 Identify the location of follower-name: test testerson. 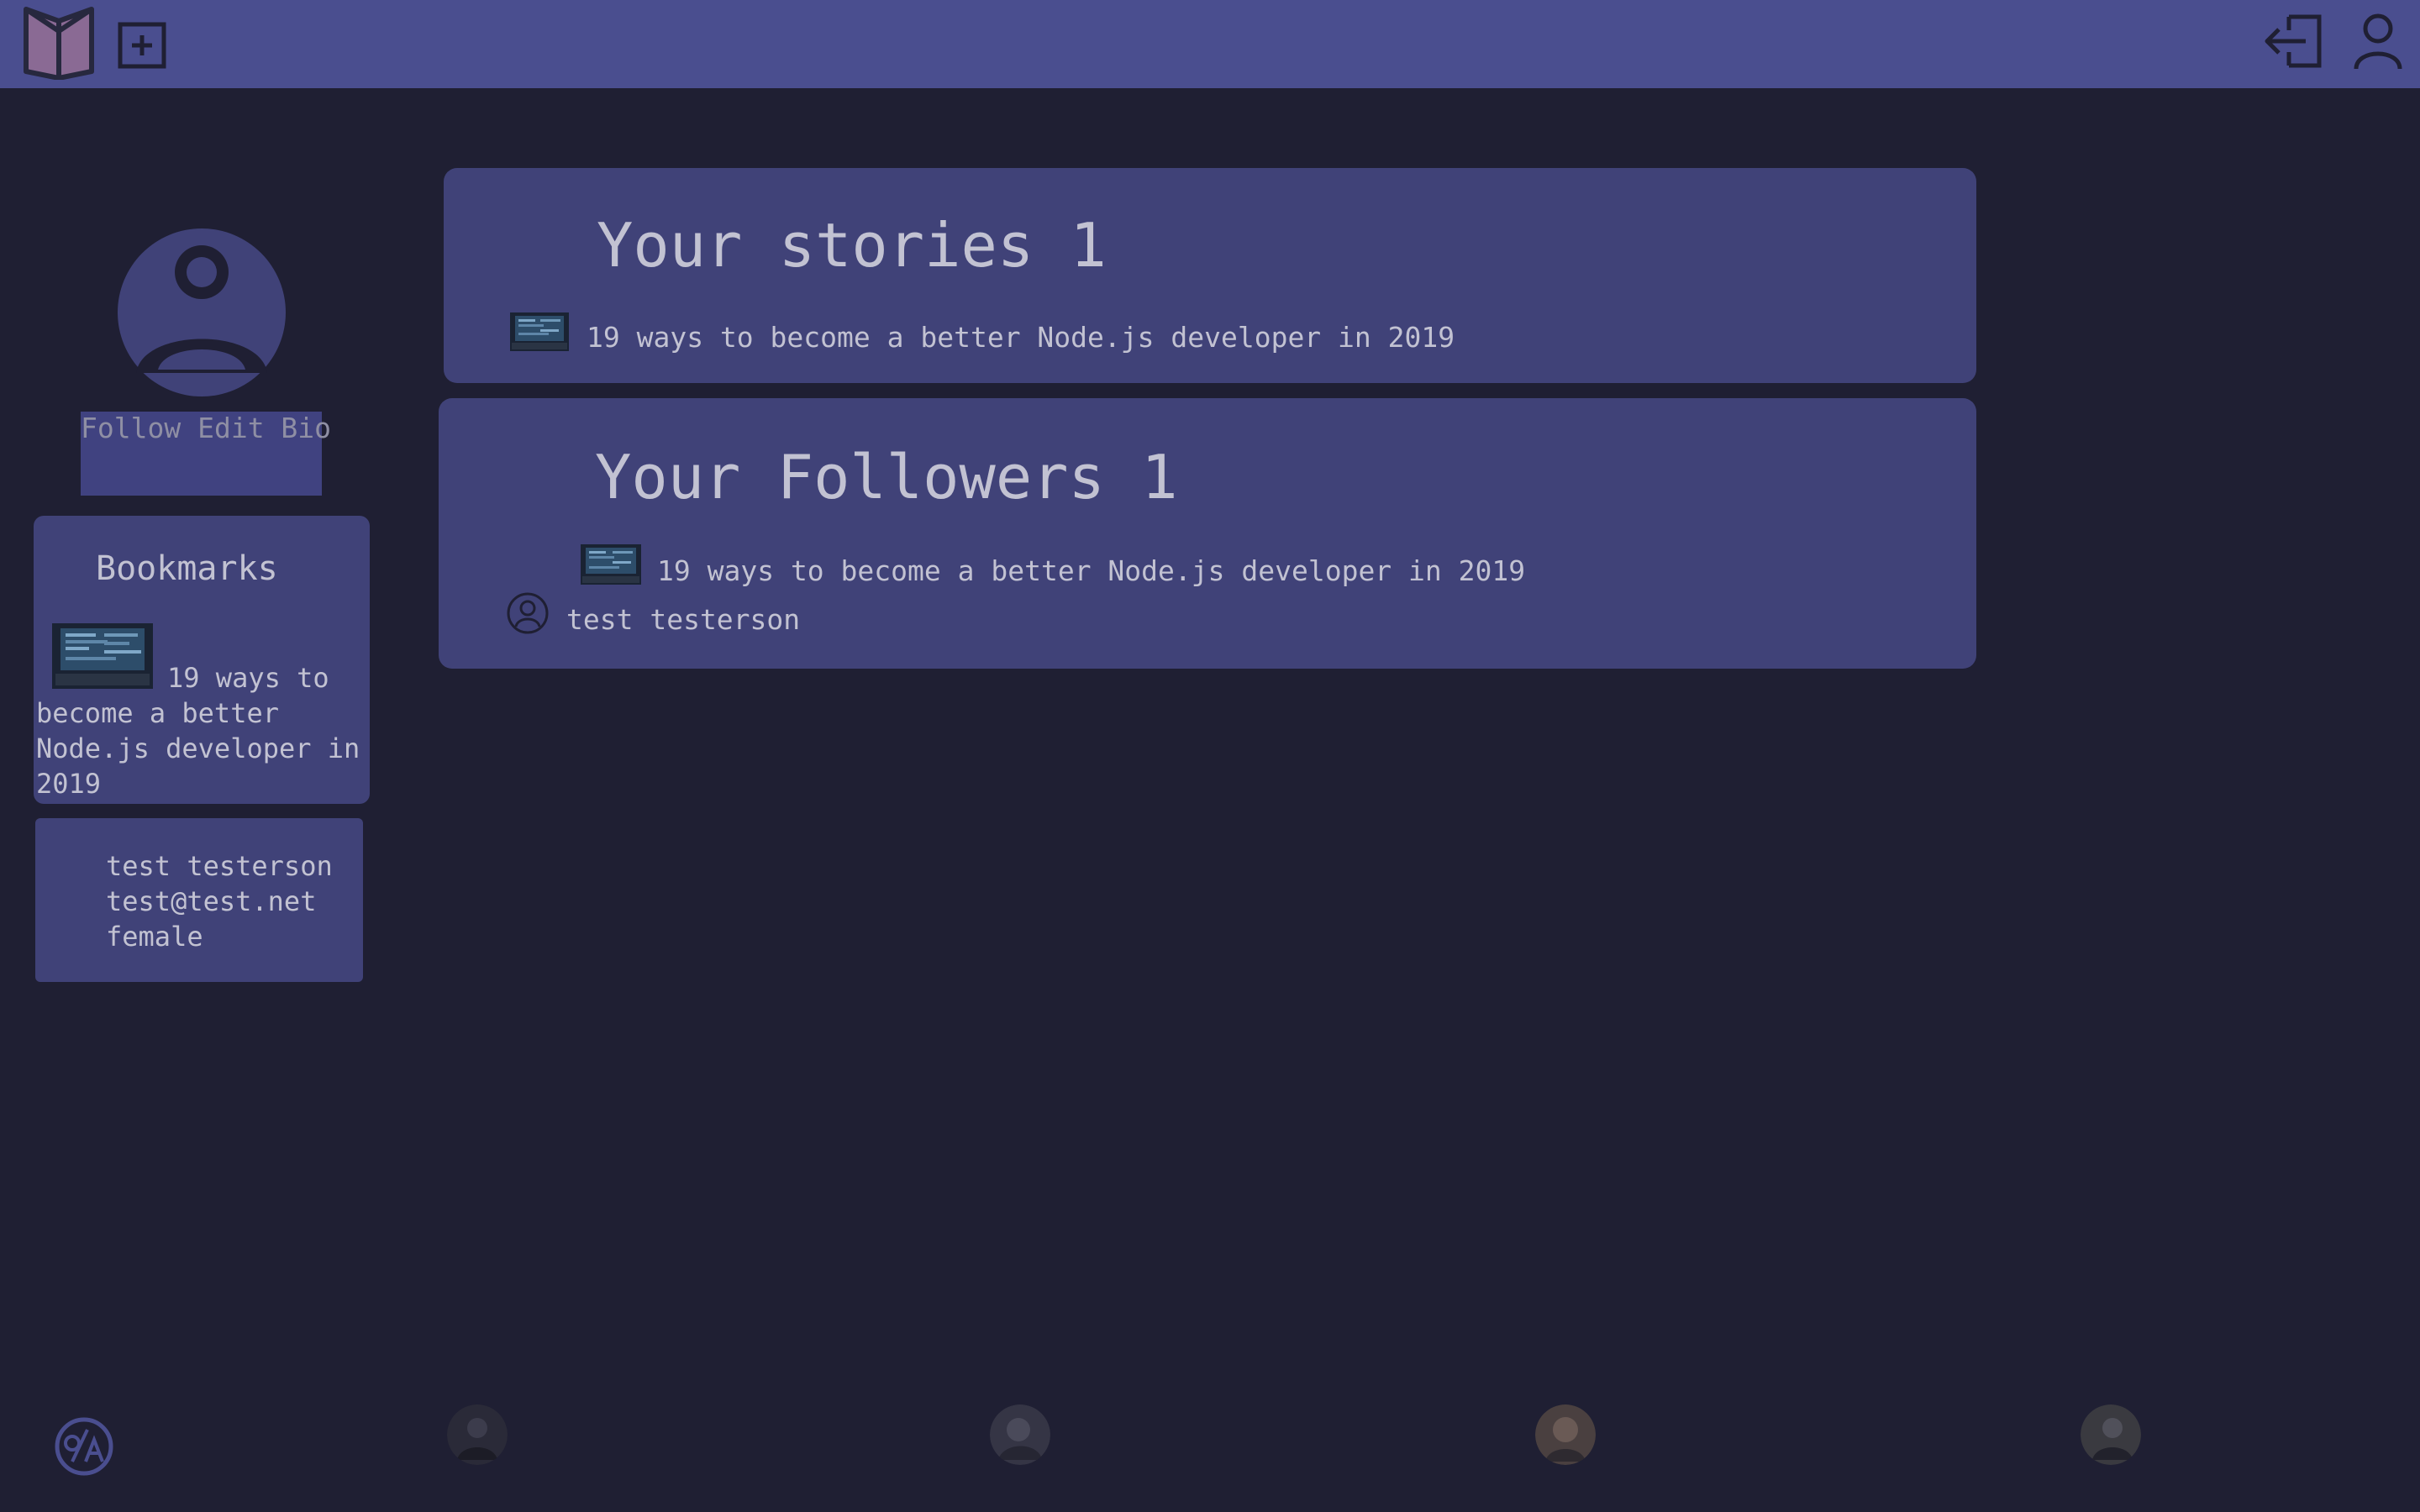
(683, 619).